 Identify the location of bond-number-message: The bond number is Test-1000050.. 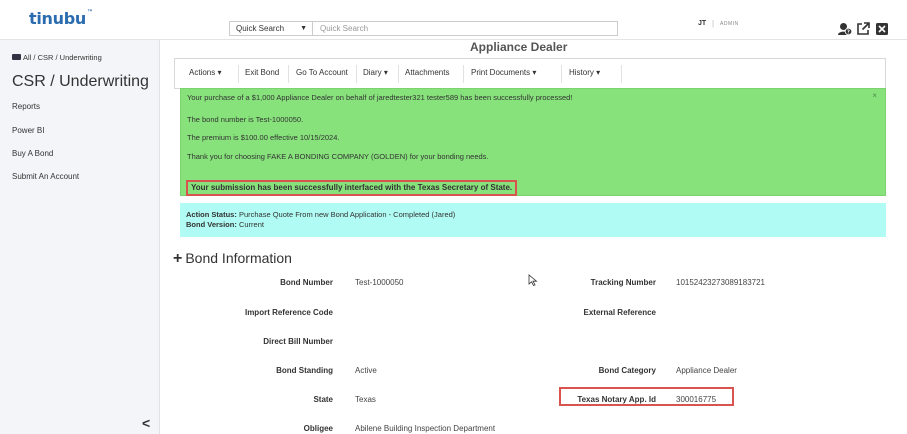
(245, 119).